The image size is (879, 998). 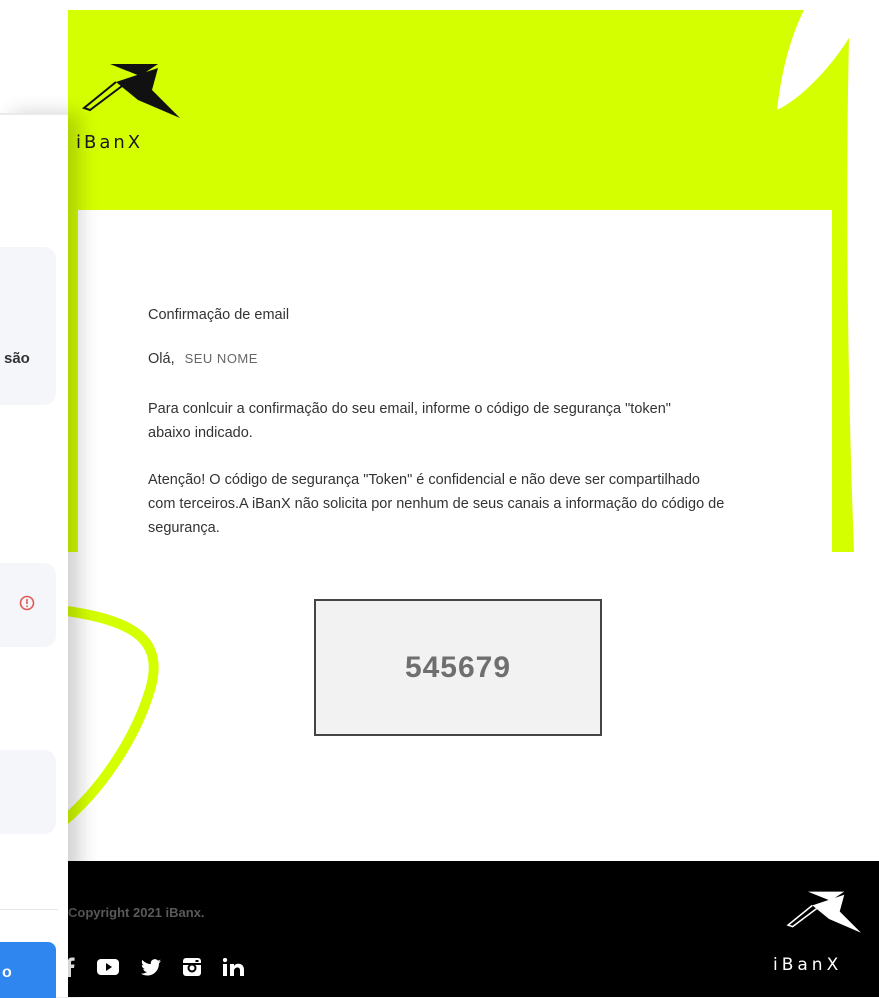 What do you see at coordinates (17, 358) in the screenshot?
I see `card-option-text: são` at bounding box center [17, 358].